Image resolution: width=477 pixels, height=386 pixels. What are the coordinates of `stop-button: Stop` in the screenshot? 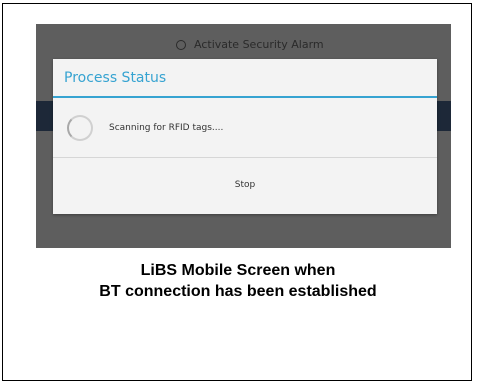 It's located at (245, 185).